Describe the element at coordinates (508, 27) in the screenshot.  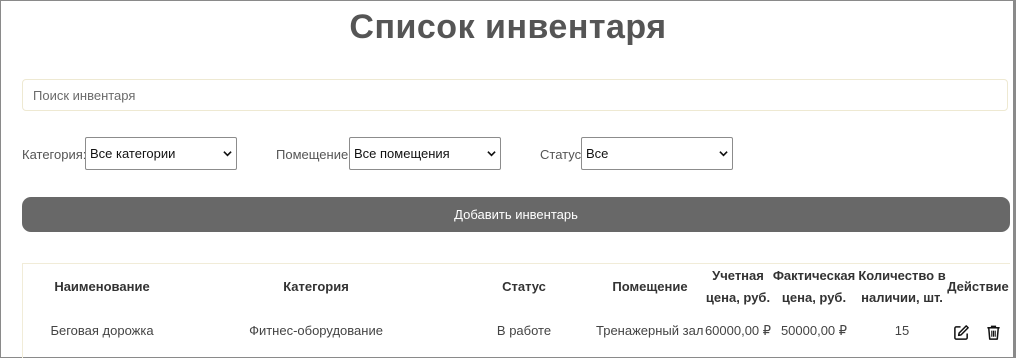
I see `page-title: Список инвентаря` at that location.